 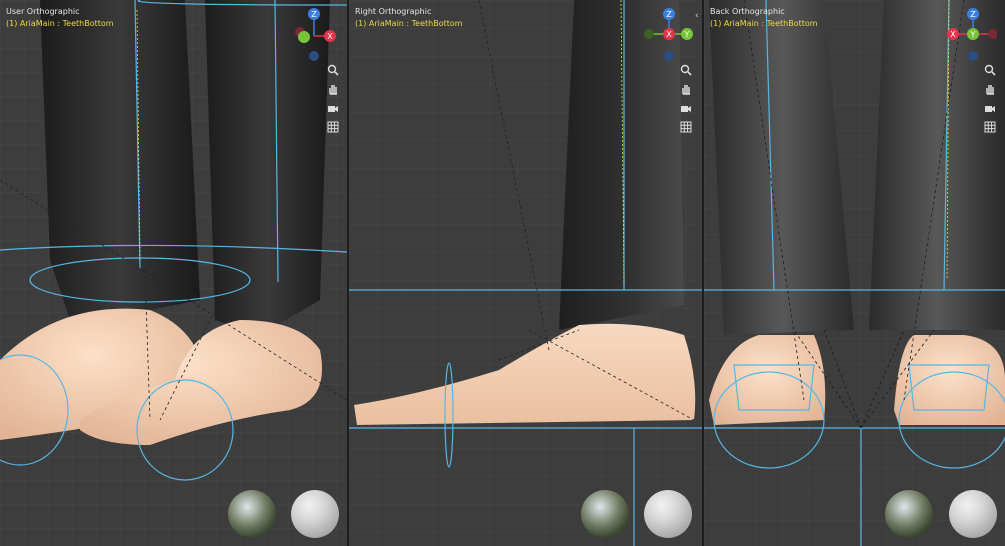 What do you see at coordinates (43, 11) in the screenshot?
I see `viewport-title: User Orthographic` at bounding box center [43, 11].